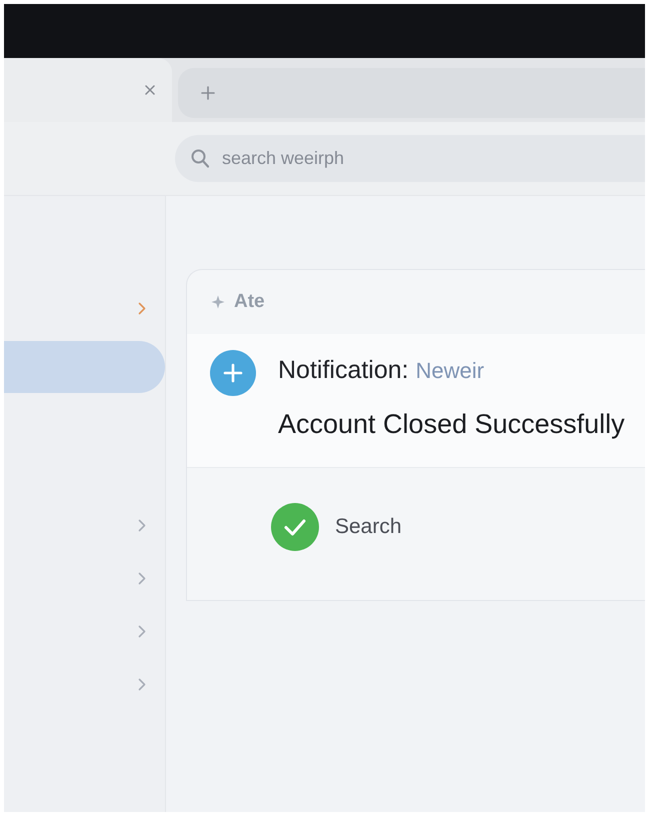 The image size is (650, 818). I want to click on notification-label: Notification:, so click(343, 370).